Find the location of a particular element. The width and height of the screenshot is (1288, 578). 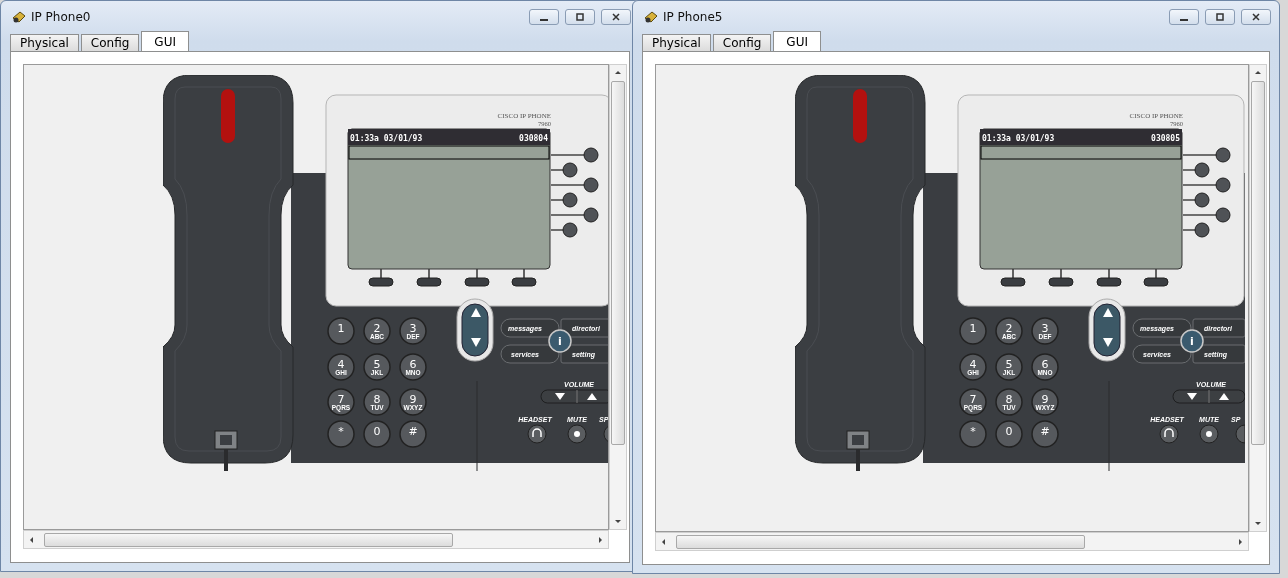

window-title: IP Phone0 is located at coordinates (61, 16).